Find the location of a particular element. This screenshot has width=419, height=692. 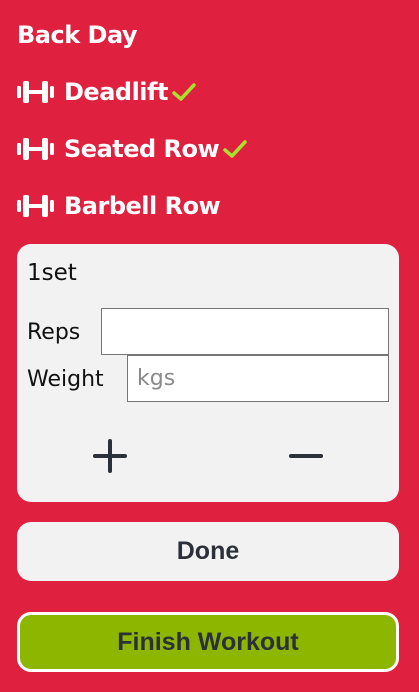

exercise-label: Barbell Row is located at coordinates (142, 206).